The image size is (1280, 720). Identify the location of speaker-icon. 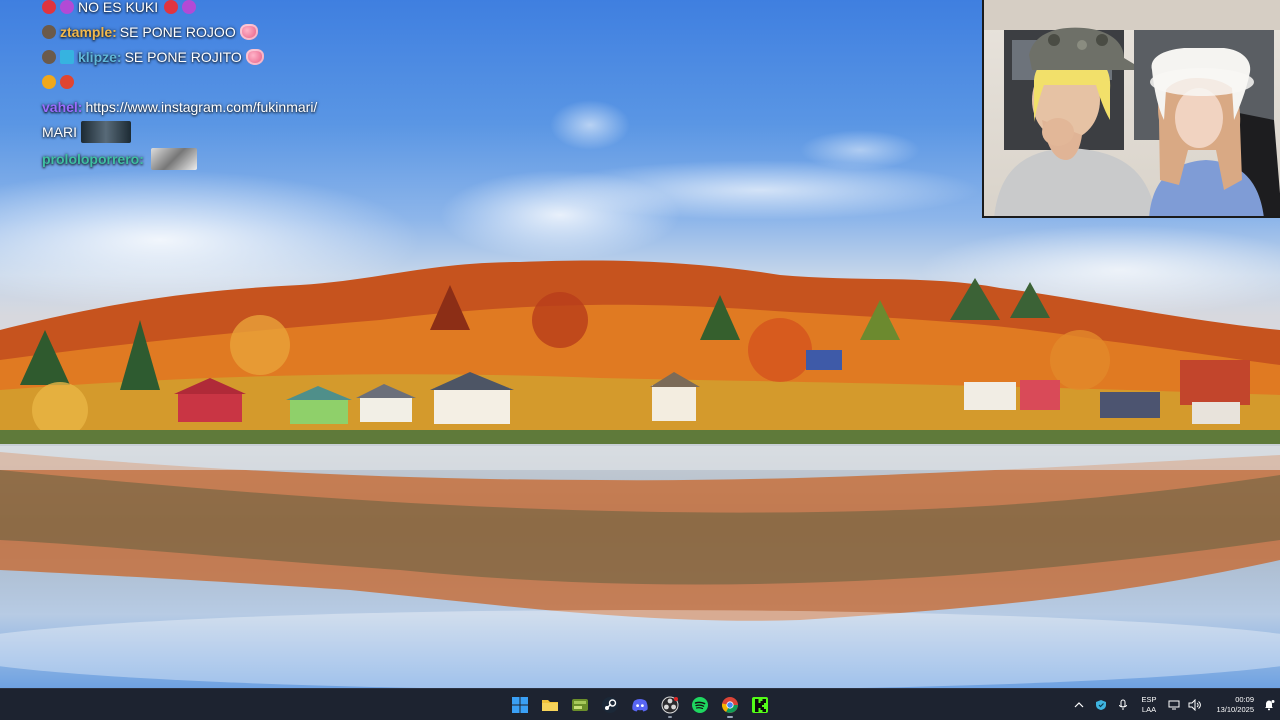
(1194, 705).